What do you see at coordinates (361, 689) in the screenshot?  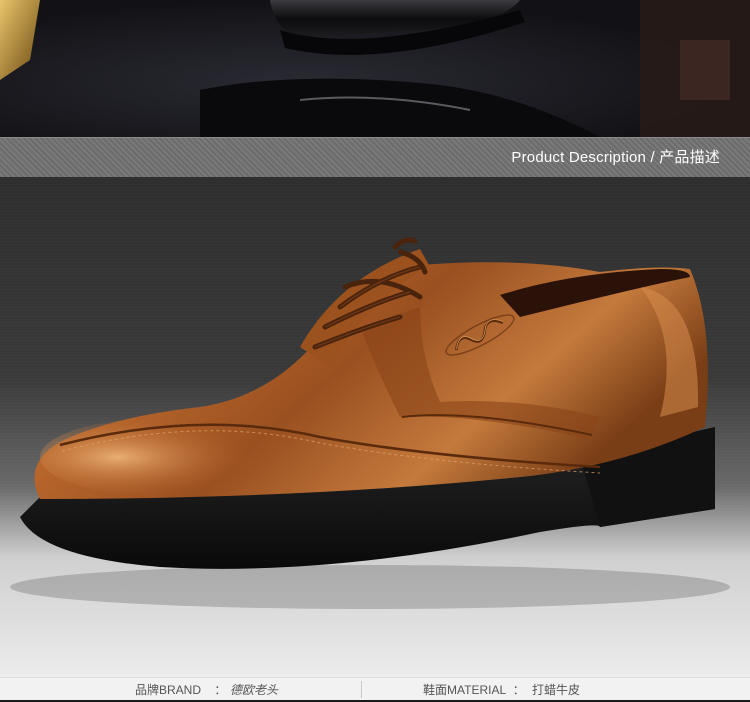 I see `spec-divider` at bounding box center [361, 689].